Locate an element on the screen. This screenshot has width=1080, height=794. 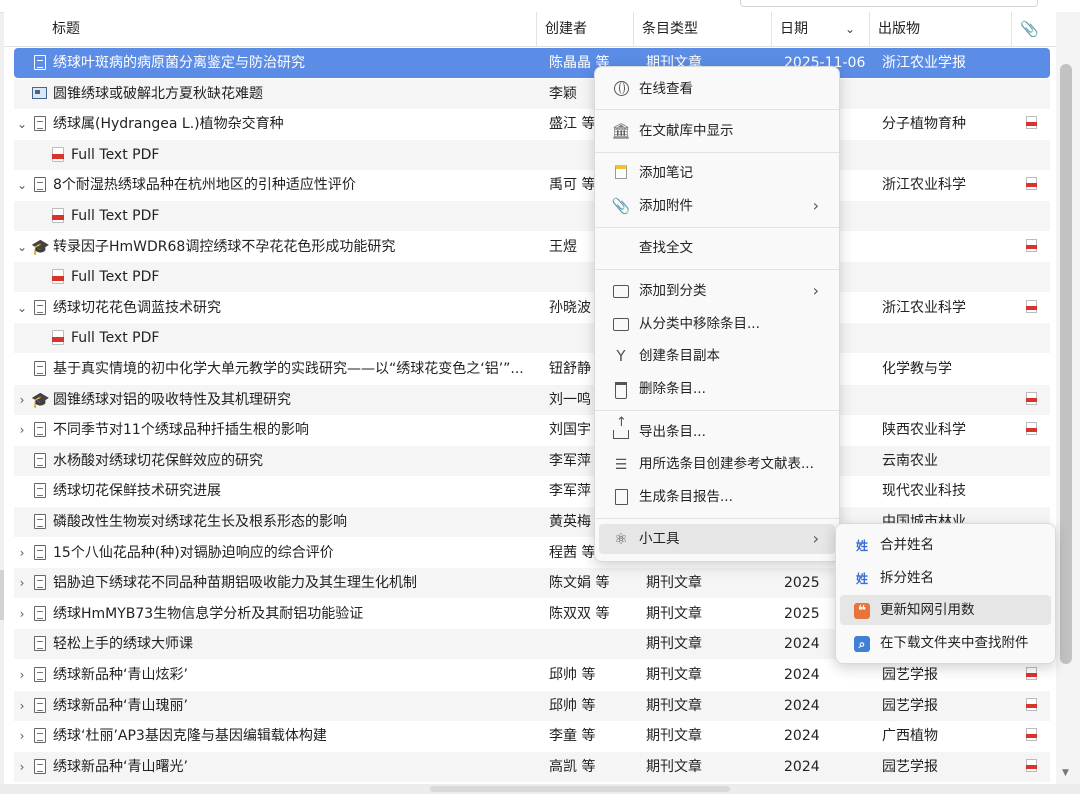
vertical-scrollbar: ▼ is located at coordinates (1068, 398).